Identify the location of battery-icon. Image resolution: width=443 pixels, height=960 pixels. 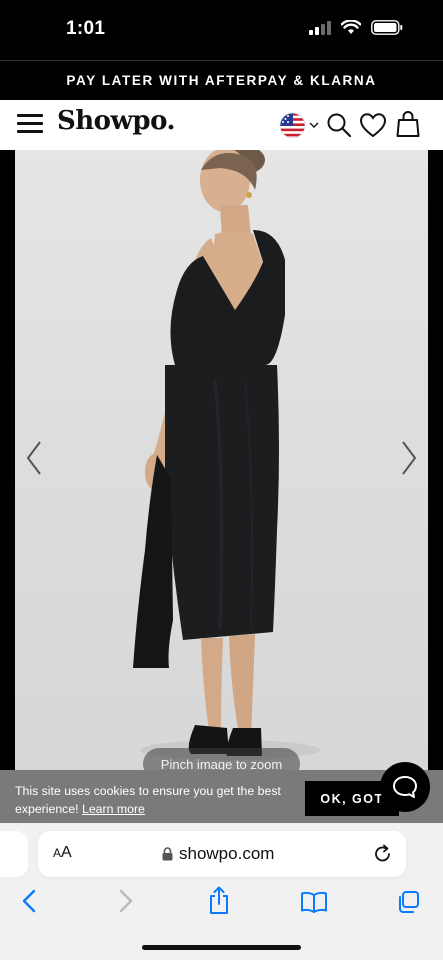
(387, 27).